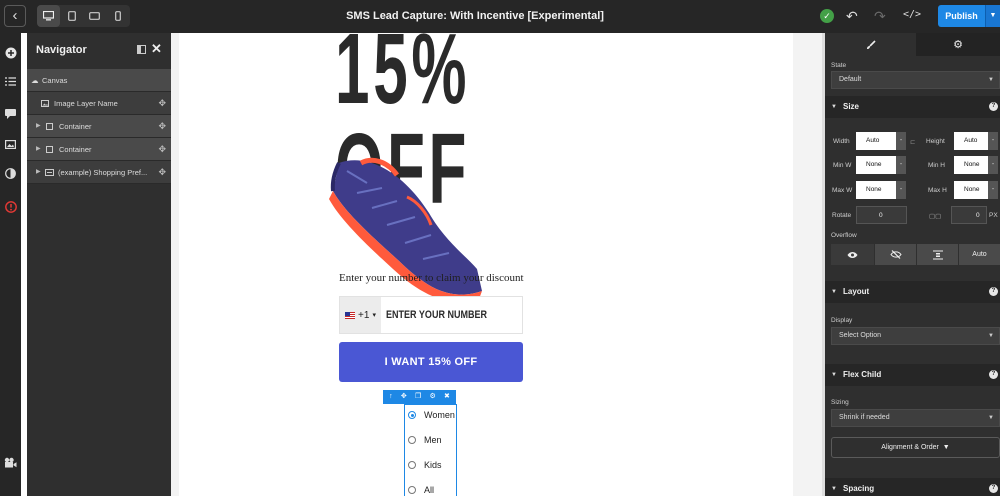 The image size is (1000, 496). Describe the element at coordinates (852, 16) in the screenshot. I see `undo-icon: ↶` at that location.